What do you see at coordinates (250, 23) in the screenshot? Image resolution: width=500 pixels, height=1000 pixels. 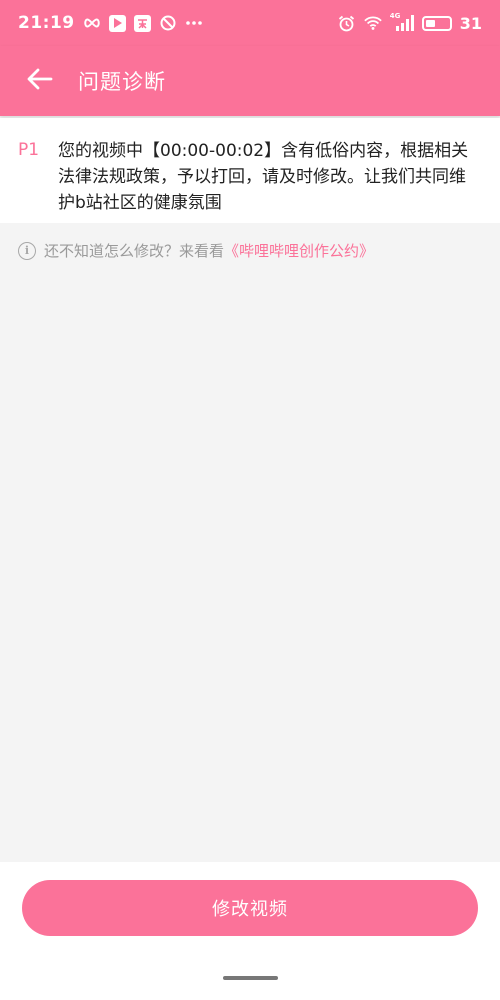 I see `status-bar: 21:19 4G 31` at bounding box center [250, 23].